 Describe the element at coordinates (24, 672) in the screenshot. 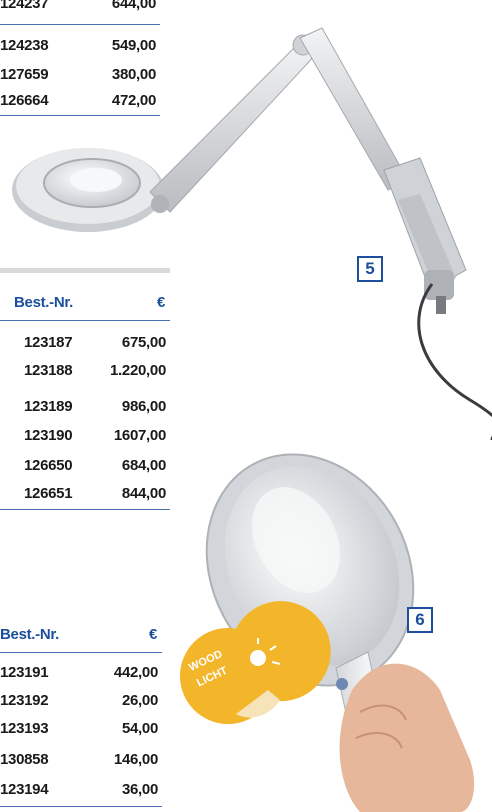

I see `table-cell-order-number: 123191` at that location.